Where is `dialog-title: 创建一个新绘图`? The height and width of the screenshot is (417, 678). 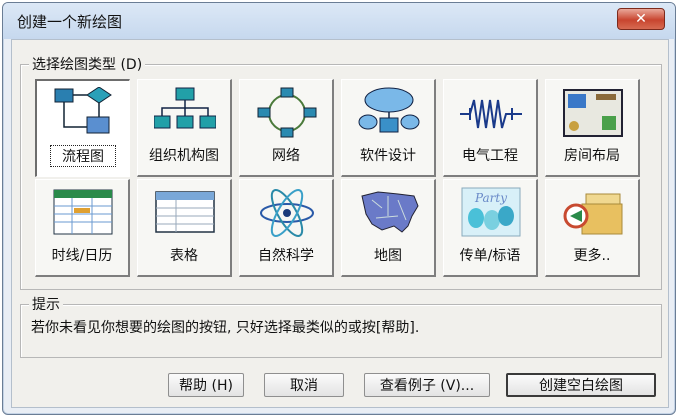 dialog-title: 创建一个新绘图 is located at coordinates (70, 22).